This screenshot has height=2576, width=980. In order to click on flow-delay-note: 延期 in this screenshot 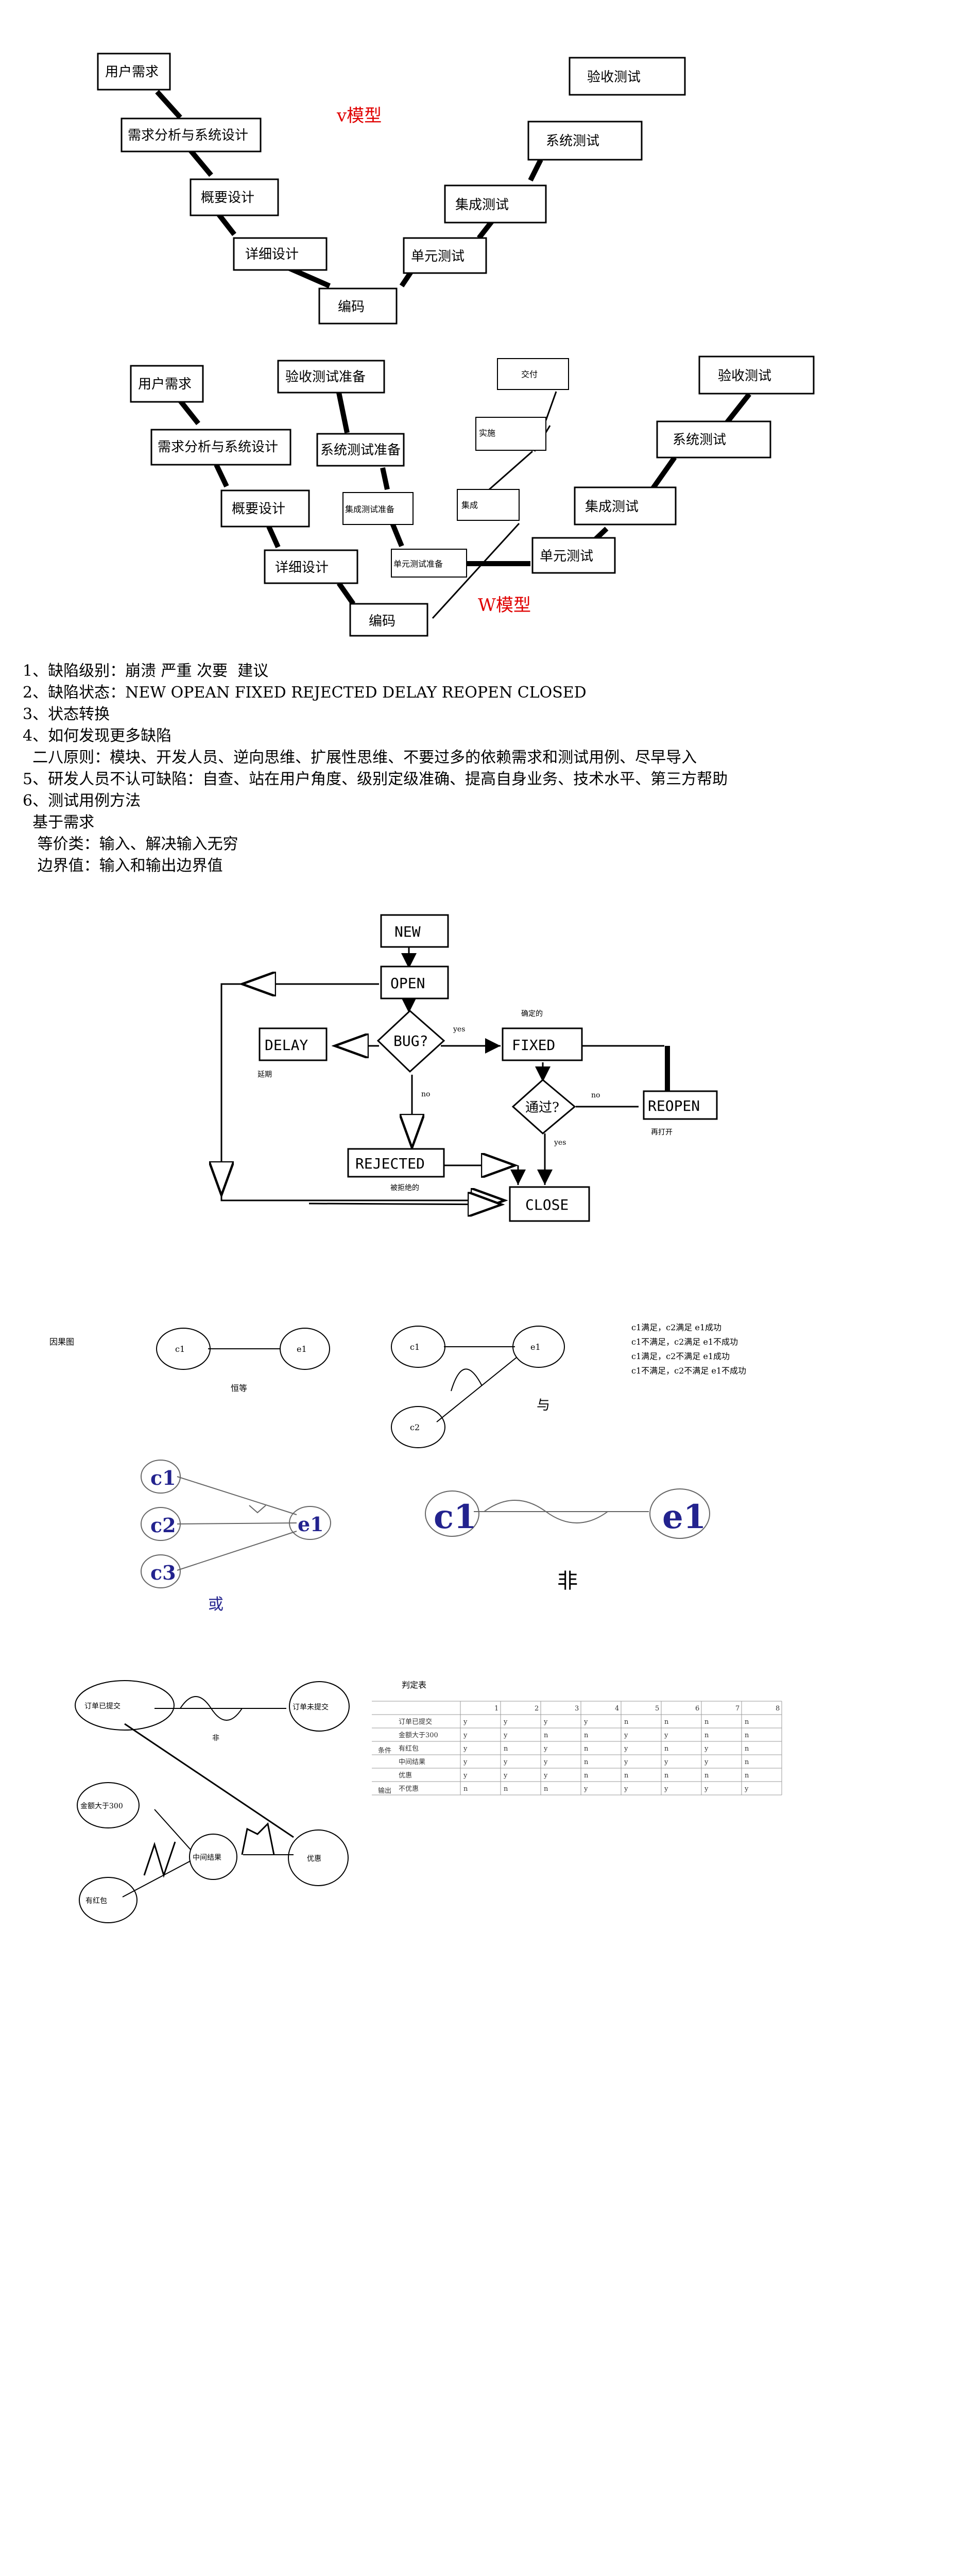, I will do `click(264, 1075)`.